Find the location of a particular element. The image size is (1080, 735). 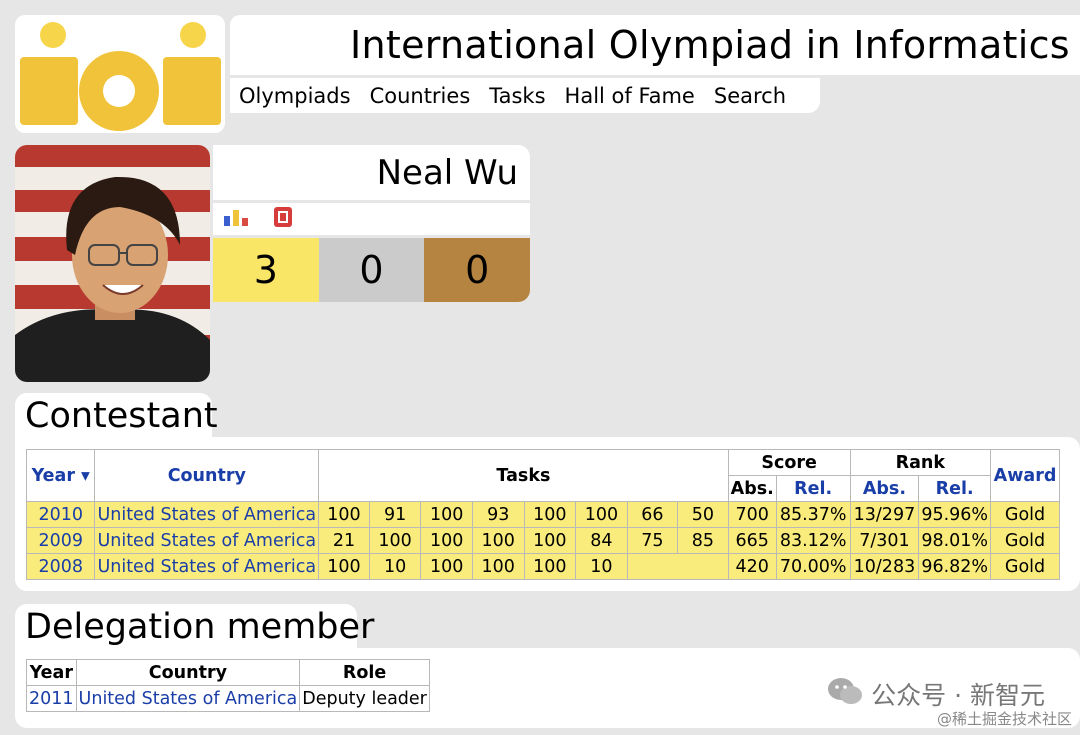

site-title: International Olympiad in Informatics – is located at coordinates (715, 45).